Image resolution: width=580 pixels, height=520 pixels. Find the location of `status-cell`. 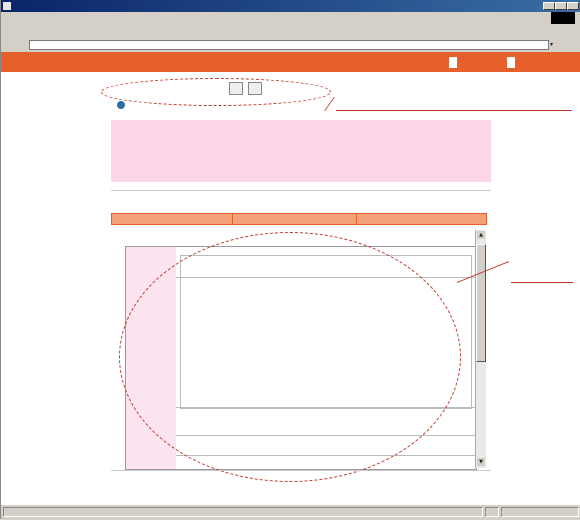

status-cell is located at coordinates (492, 512).